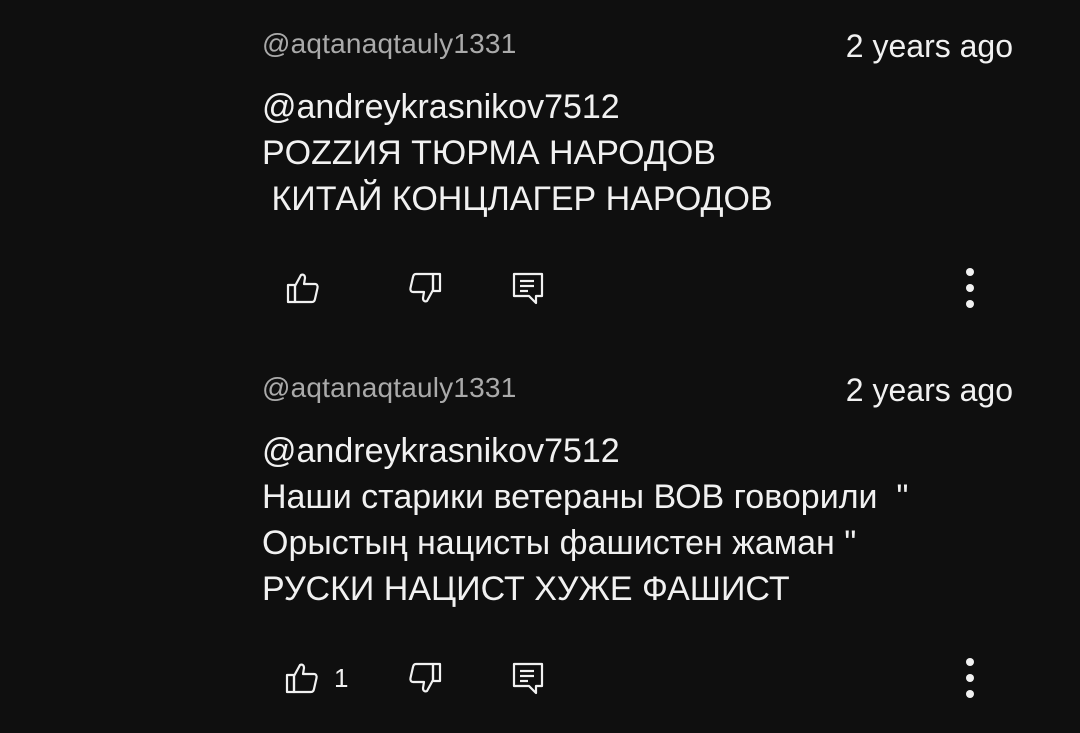  Describe the element at coordinates (341, 677) in the screenshot. I see `like-count: 1` at that location.